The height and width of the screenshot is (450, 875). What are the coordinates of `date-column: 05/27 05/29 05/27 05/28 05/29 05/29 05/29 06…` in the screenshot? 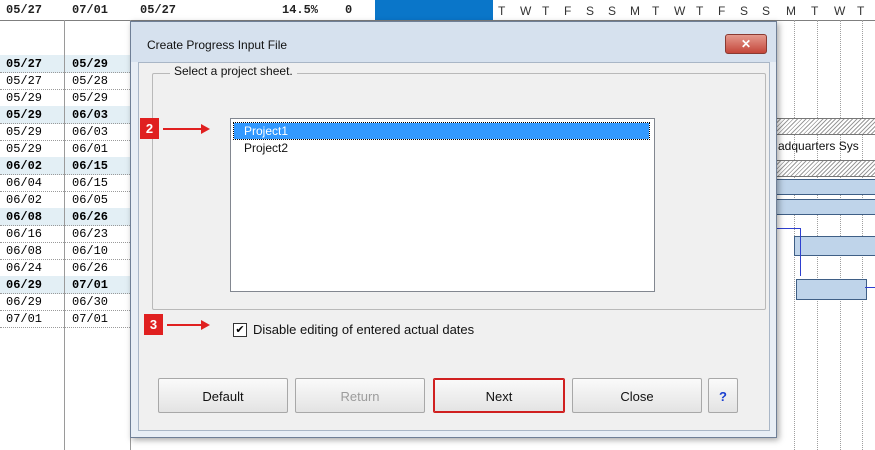 It's located at (65, 235).